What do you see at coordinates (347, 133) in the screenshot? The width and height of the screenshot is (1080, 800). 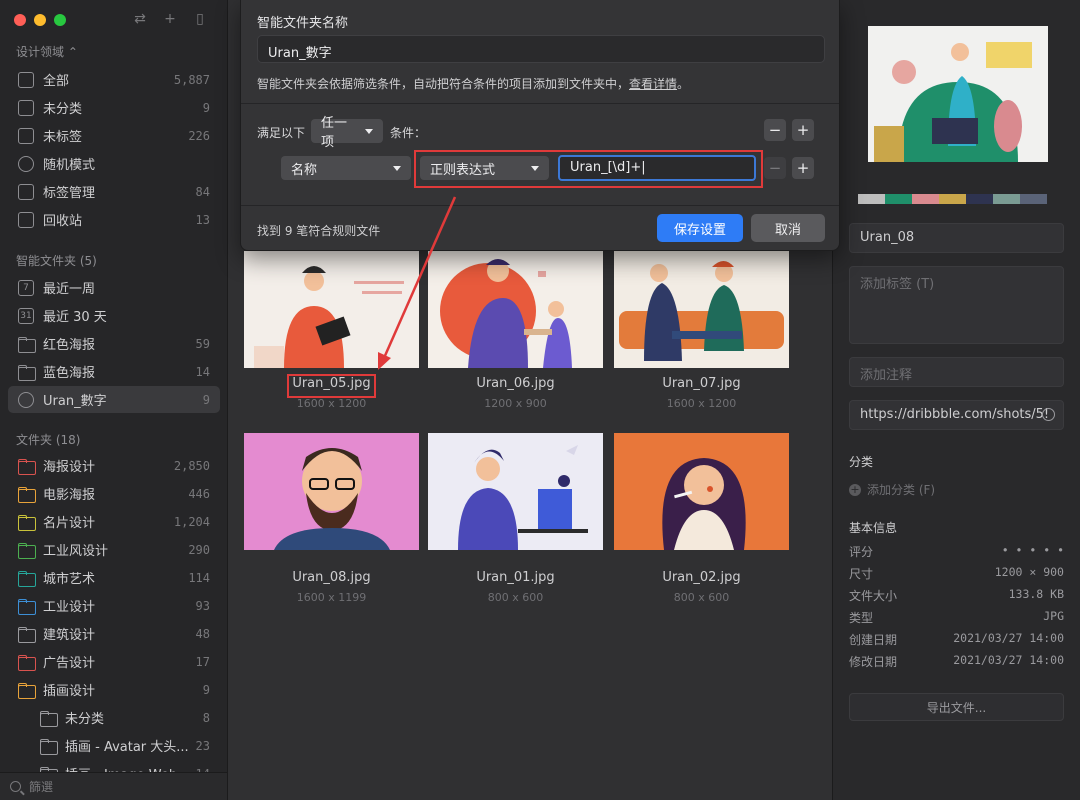 I see `match-mode-select: 任一项` at bounding box center [347, 133].